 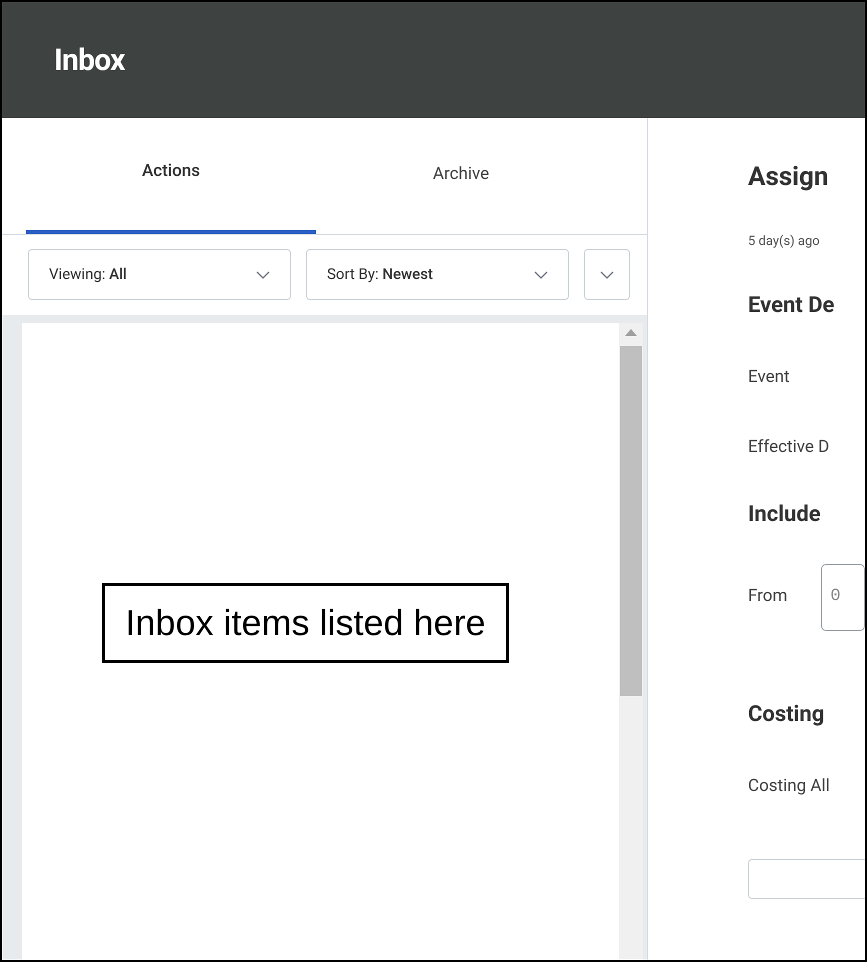 I want to click on section-heading: Event De, so click(x=792, y=306).